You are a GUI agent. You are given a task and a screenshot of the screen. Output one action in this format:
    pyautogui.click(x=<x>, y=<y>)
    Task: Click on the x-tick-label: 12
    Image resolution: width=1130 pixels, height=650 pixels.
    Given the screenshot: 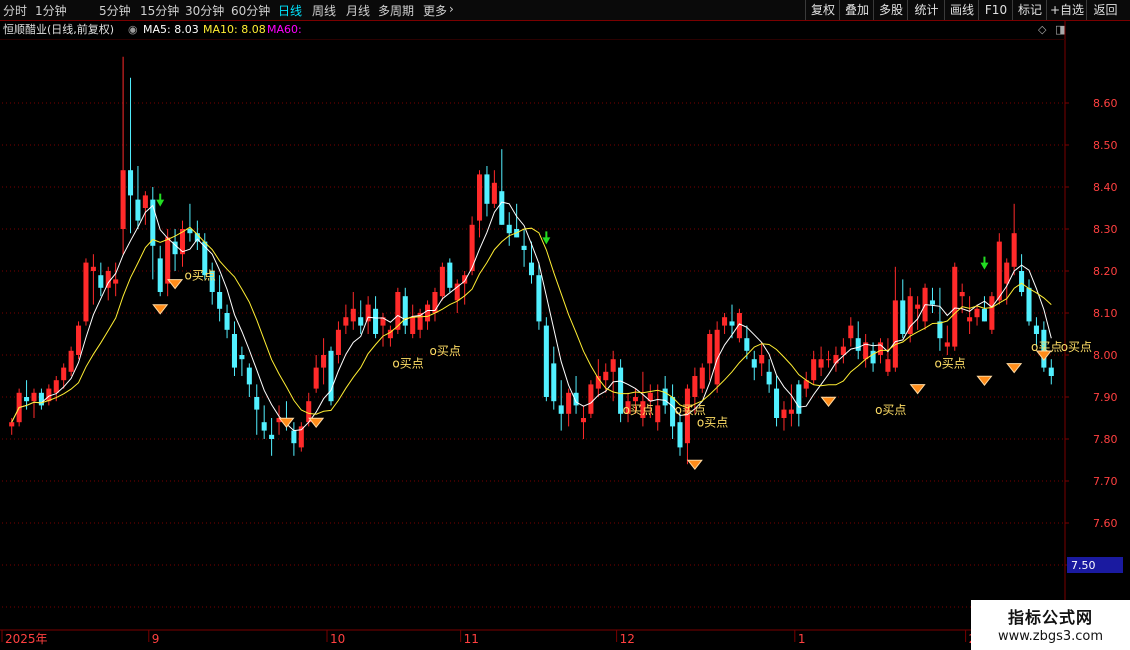 What is the action you would take?
    pyautogui.click(x=627, y=639)
    